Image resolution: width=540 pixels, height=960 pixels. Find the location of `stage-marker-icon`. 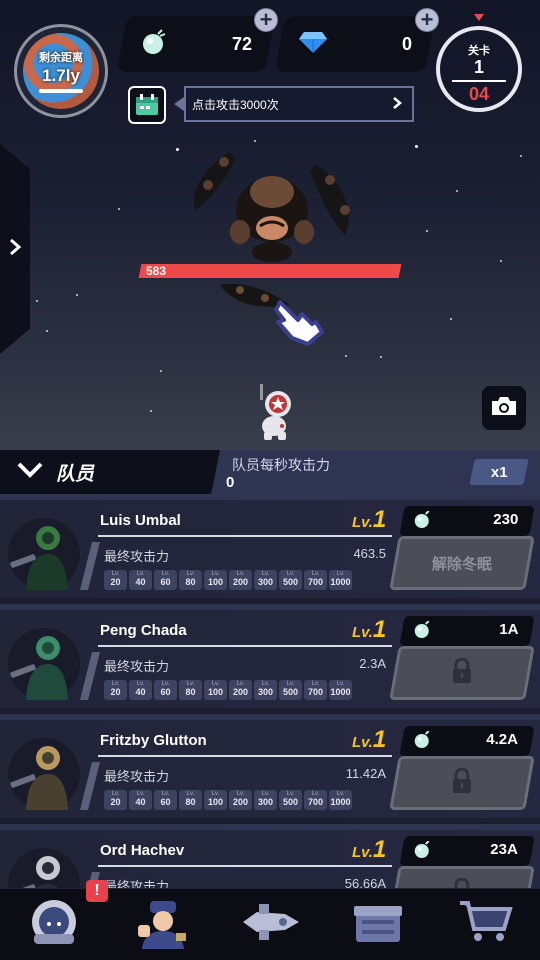

stage-marker-icon is located at coordinates (479, 17).